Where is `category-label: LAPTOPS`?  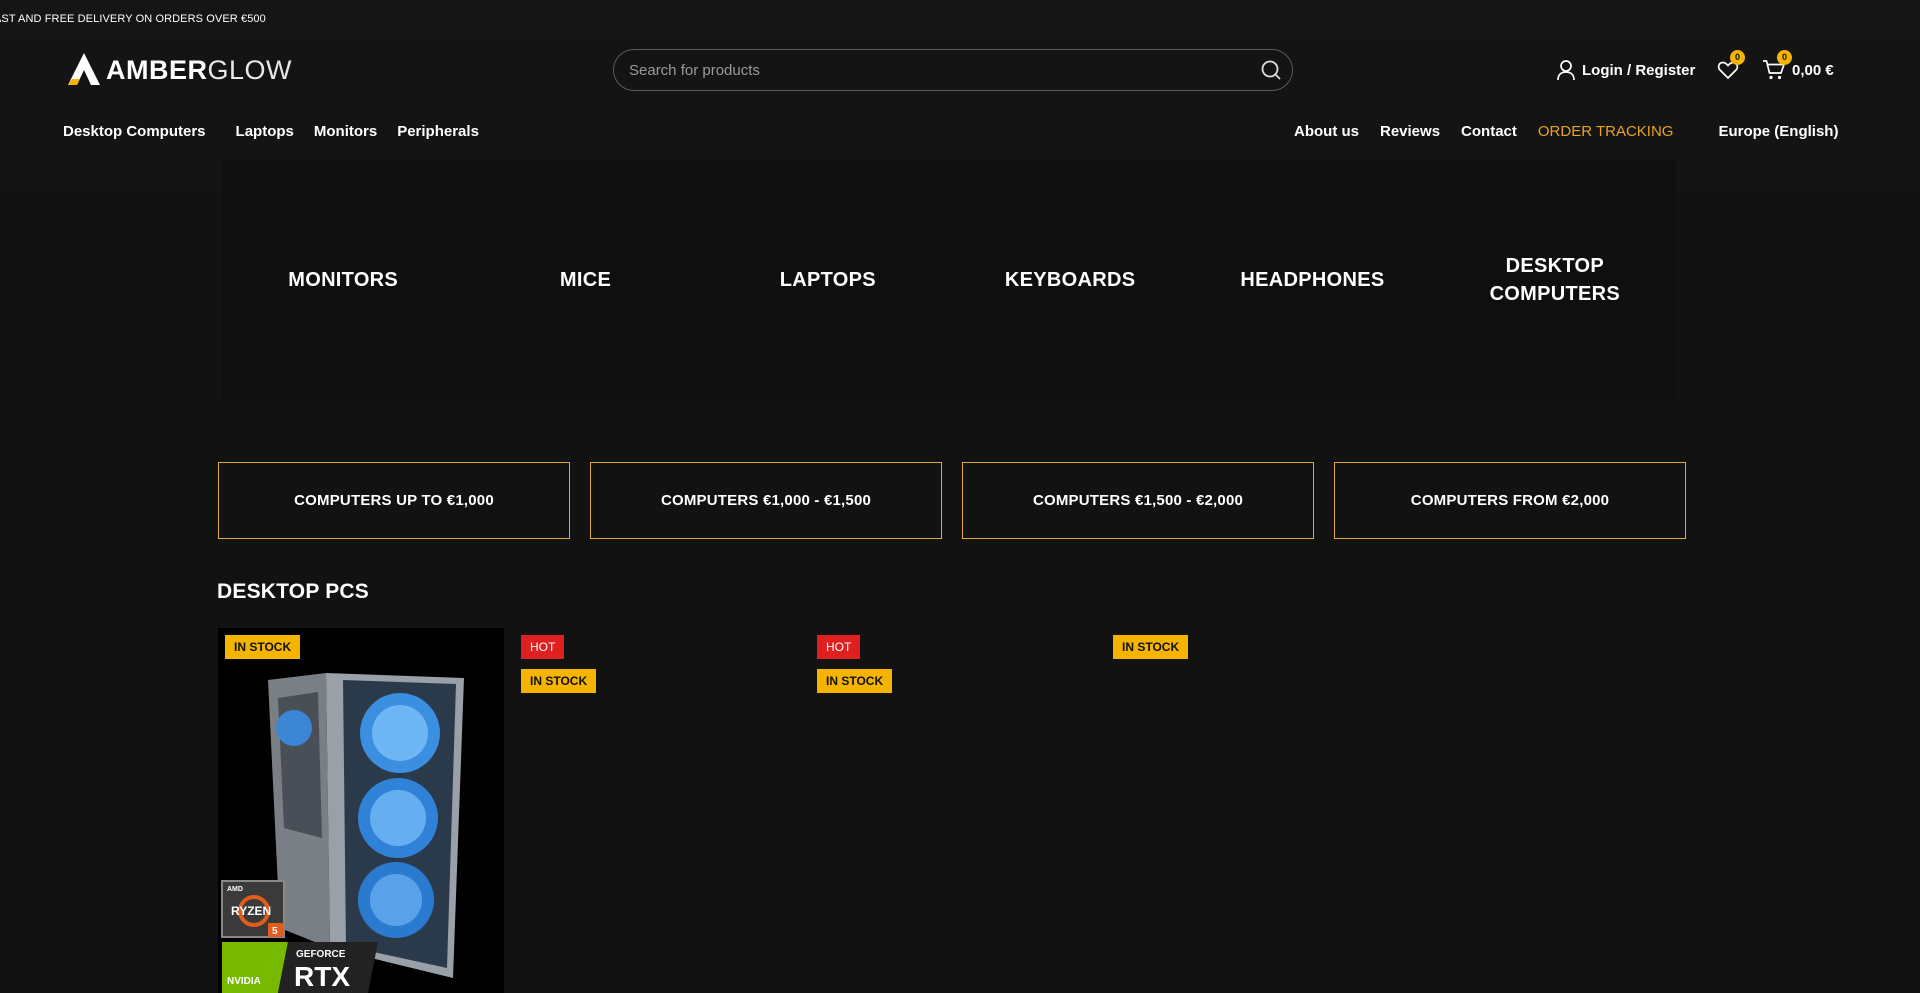 category-label: LAPTOPS is located at coordinates (827, 280).